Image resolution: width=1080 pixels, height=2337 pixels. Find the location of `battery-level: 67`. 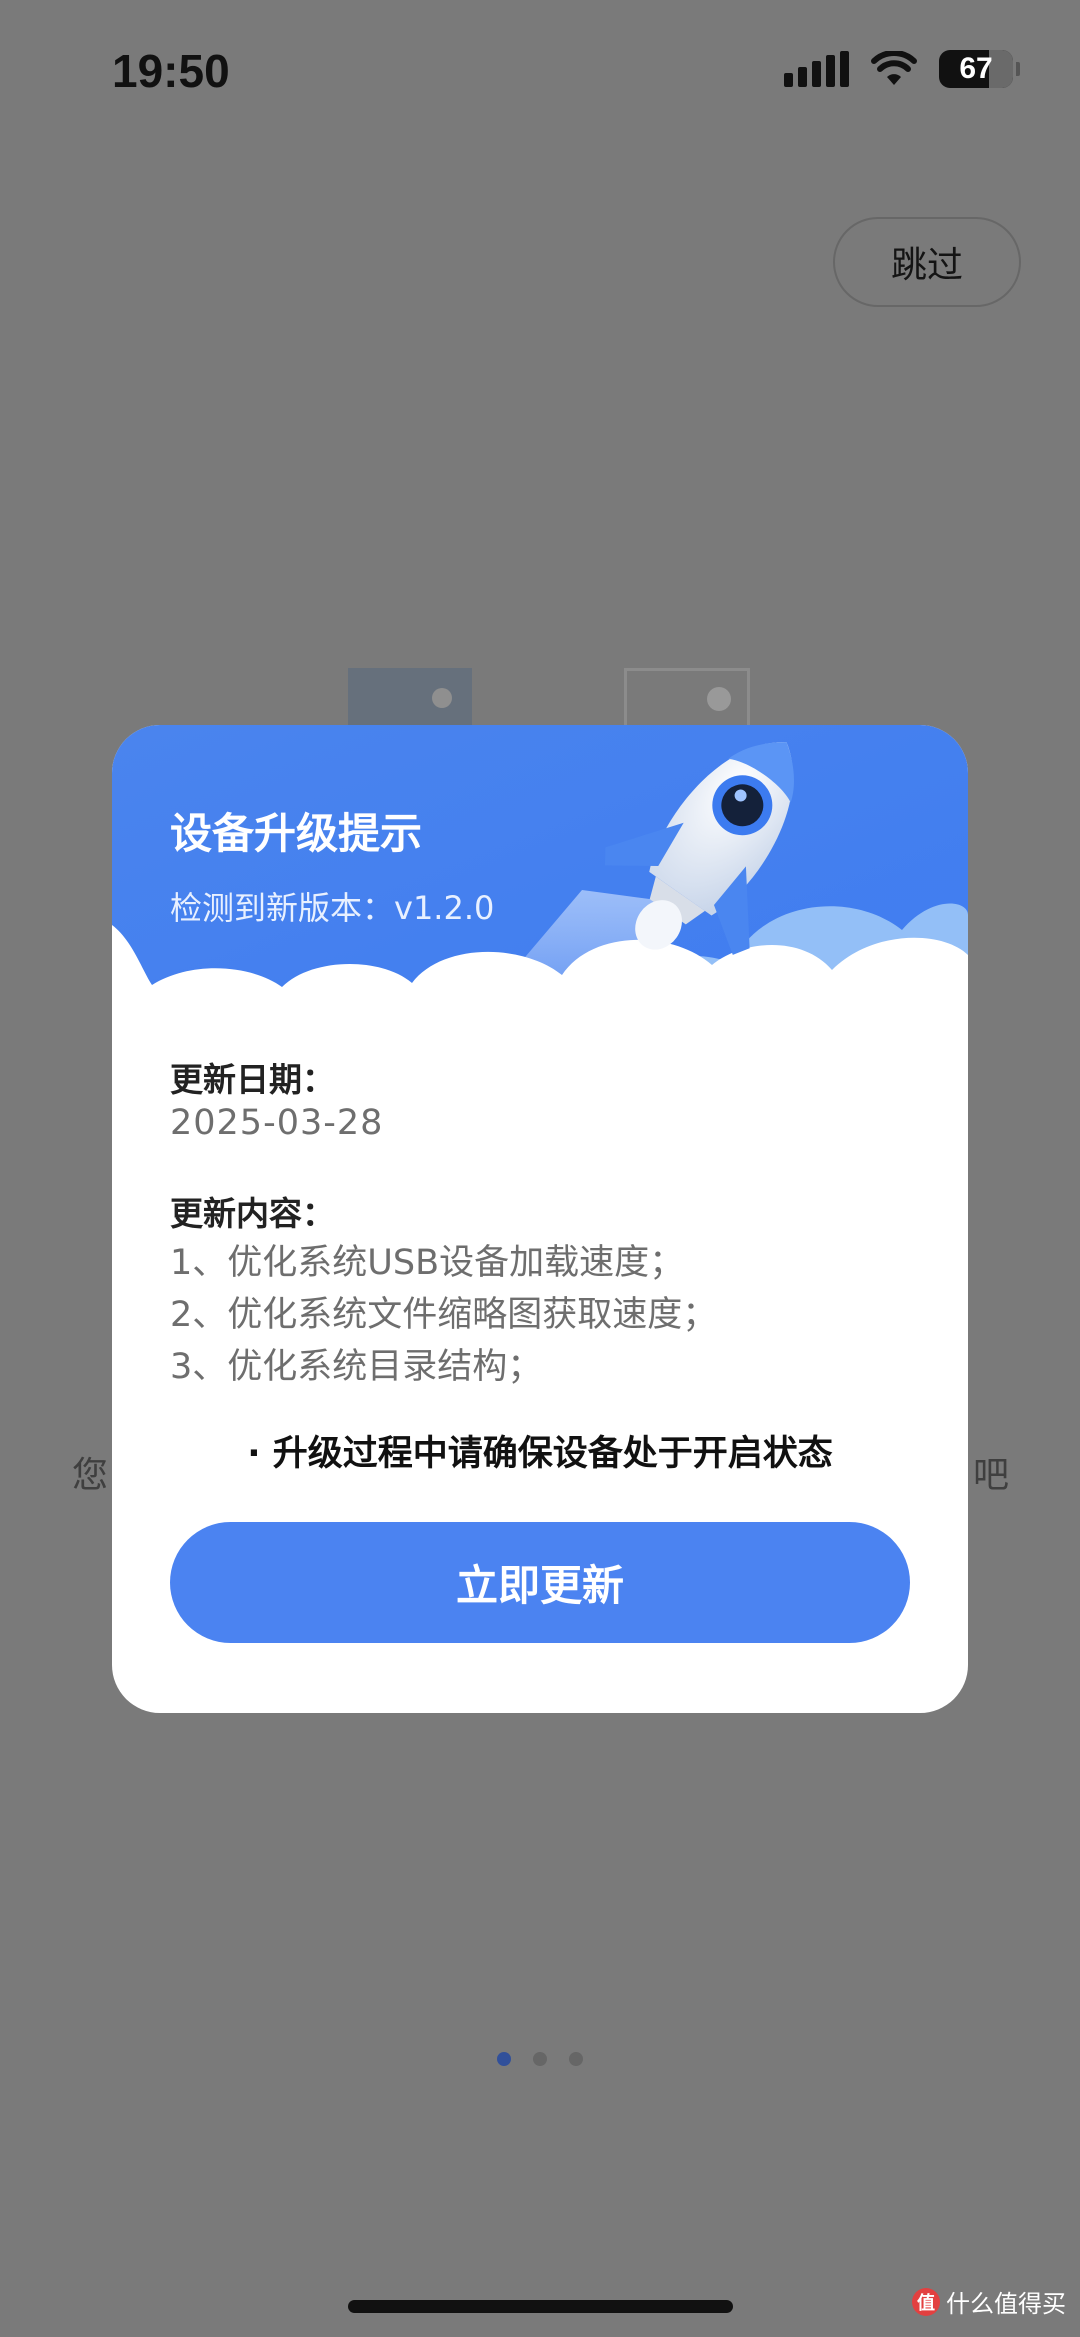

battery-level: 67 is located at coordinates (976, 68).